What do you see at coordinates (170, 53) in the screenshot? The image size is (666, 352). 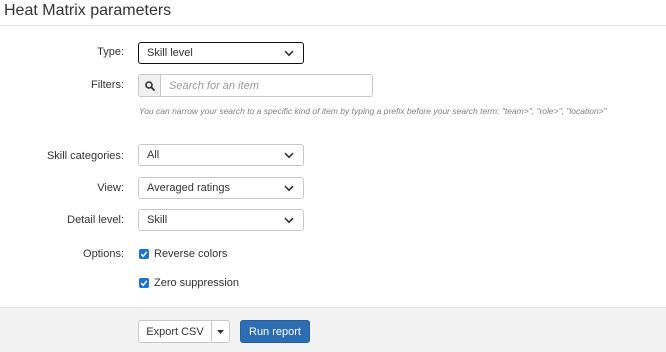 I see `type-select-value: Skill level` at bounding box center [170, 53].